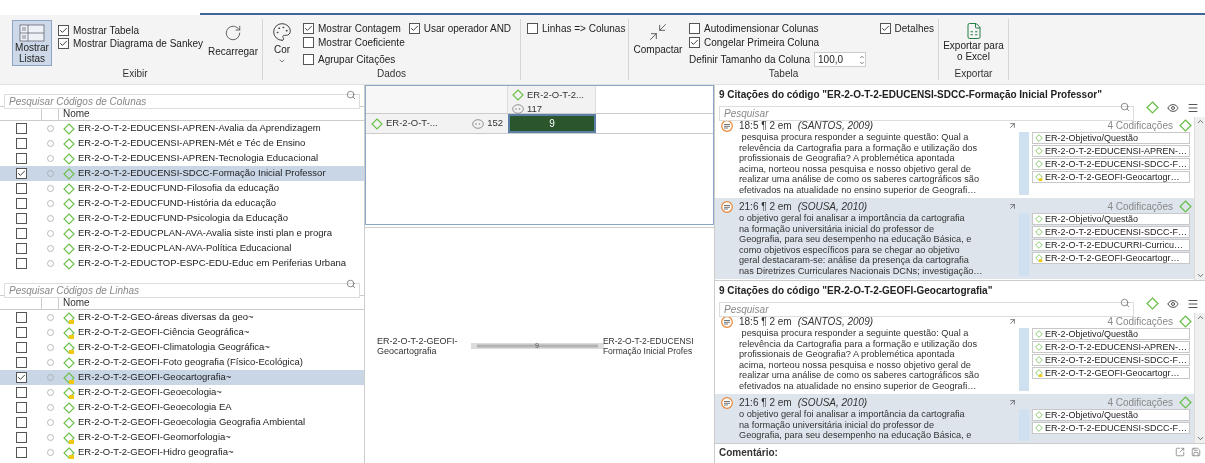 Image resolution: width=1205 pixels, height=463 pixels. What do you see at coordinates (552, 123) in the screenshot?
I see `table-cell: 9` at bounding box center [552, 123].